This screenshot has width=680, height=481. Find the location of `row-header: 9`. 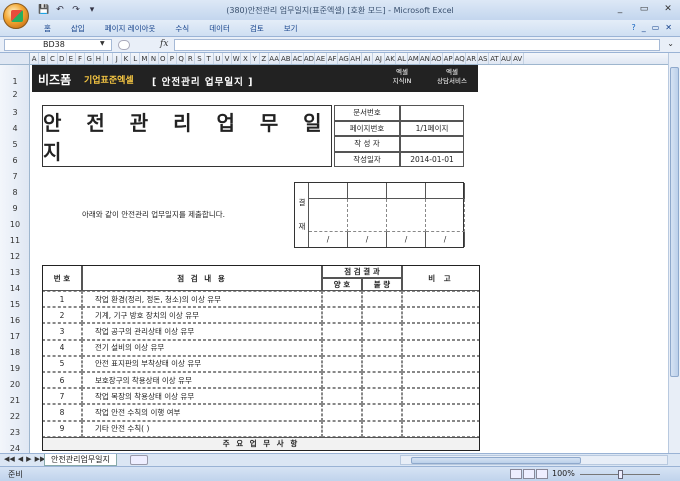

row-header: 9 is located at coordinates (15, 208).